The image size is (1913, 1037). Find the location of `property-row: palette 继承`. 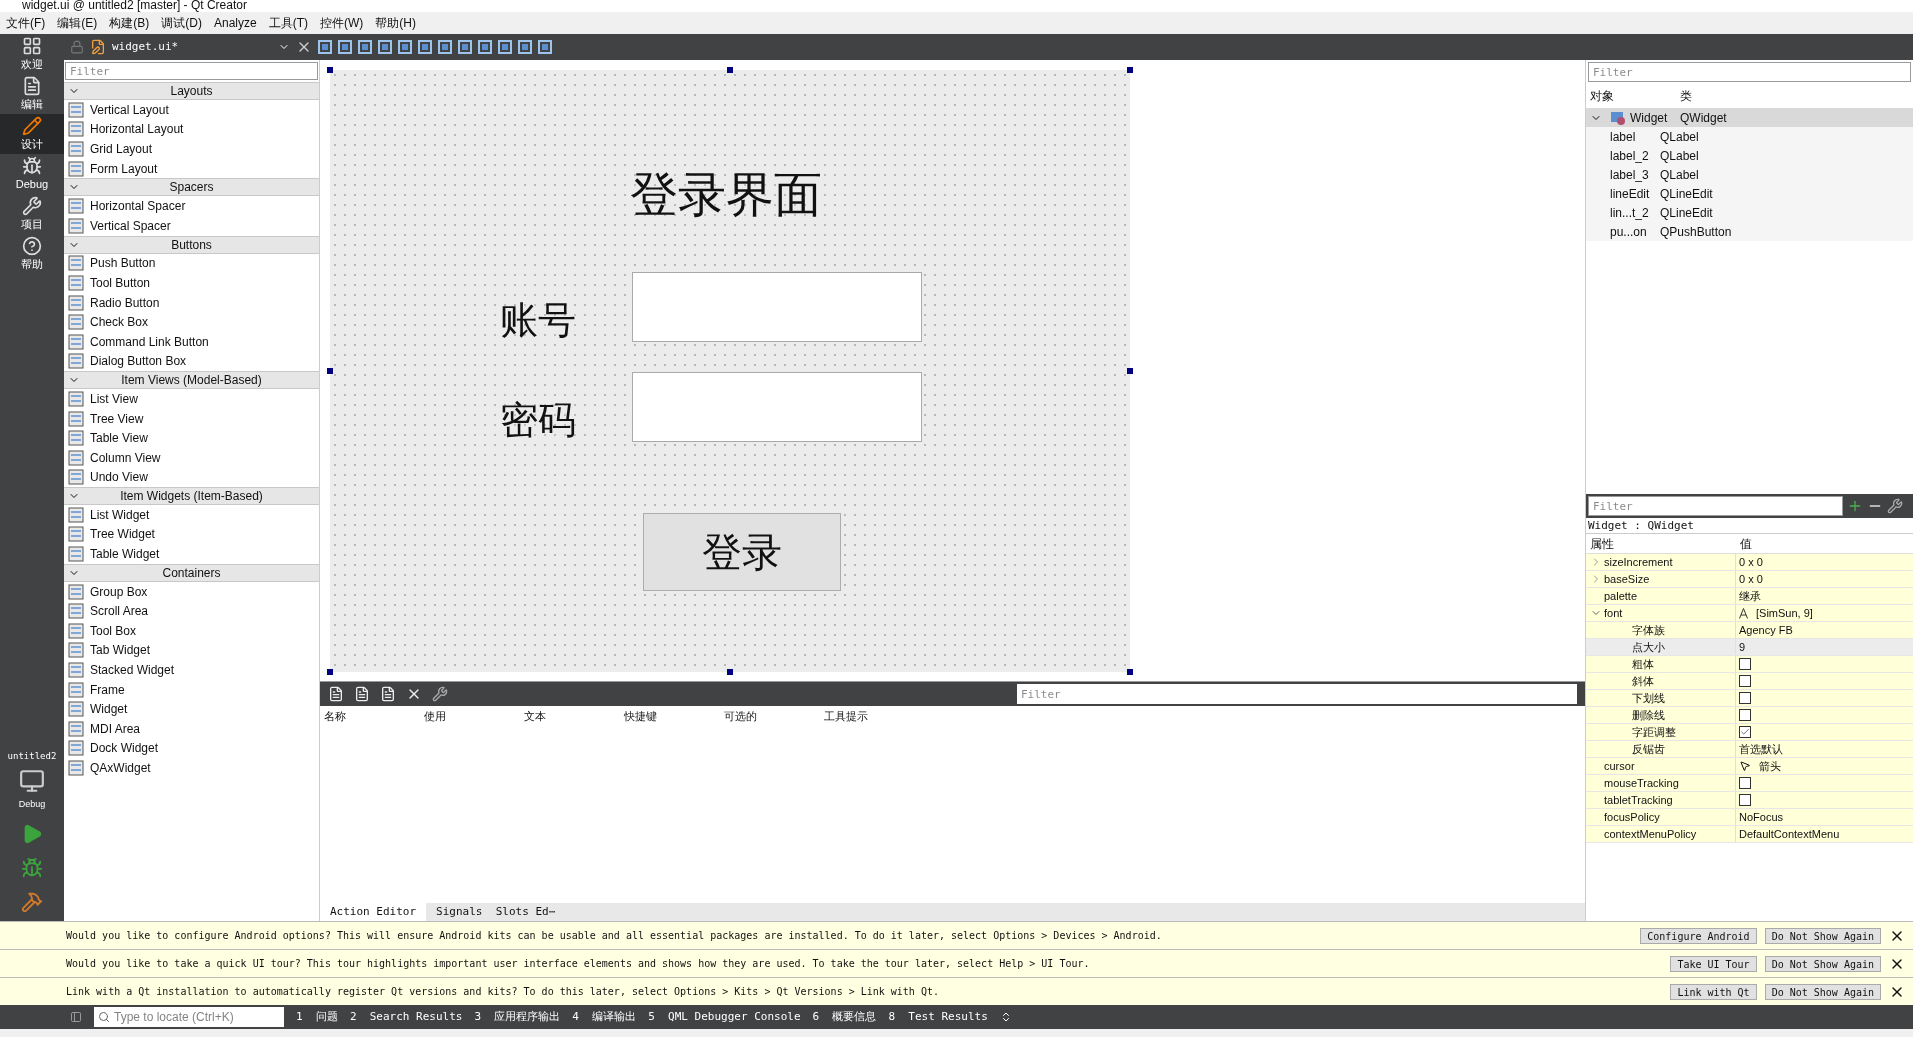

property-row: palette 继承 is located at coordinates (1749, 596).